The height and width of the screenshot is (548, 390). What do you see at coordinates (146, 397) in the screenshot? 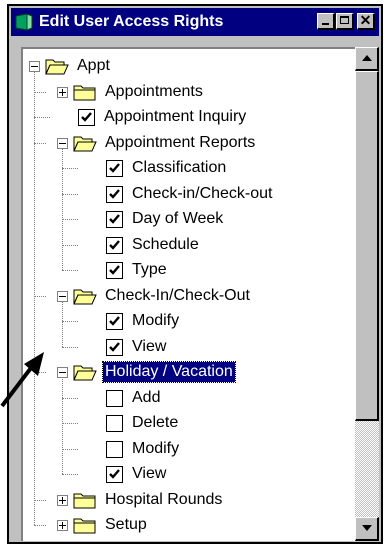
I see `tree-node-label: Add` at bounding box center [146, 397].